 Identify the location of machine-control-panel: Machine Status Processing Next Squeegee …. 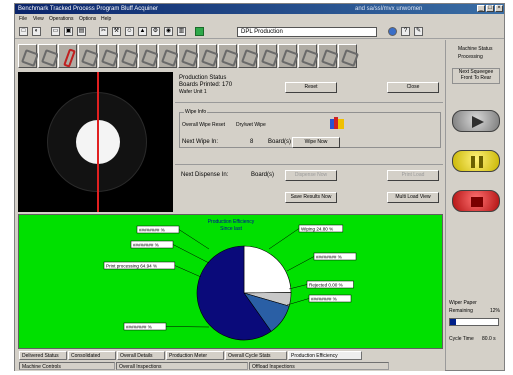
(474, 205).